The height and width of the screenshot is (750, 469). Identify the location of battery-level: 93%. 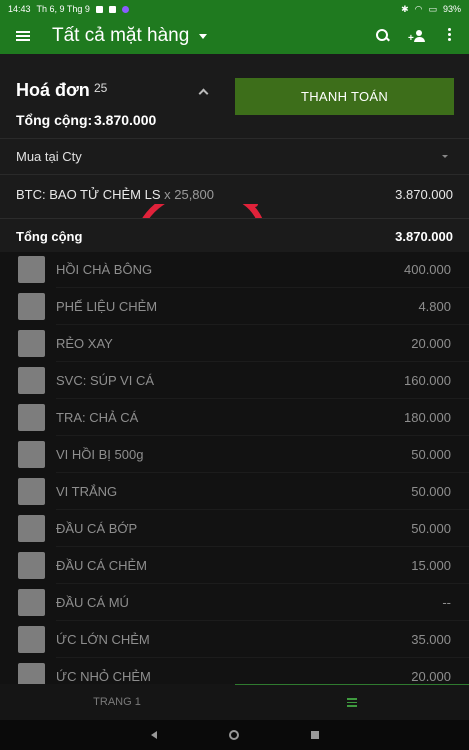
(451, 9).